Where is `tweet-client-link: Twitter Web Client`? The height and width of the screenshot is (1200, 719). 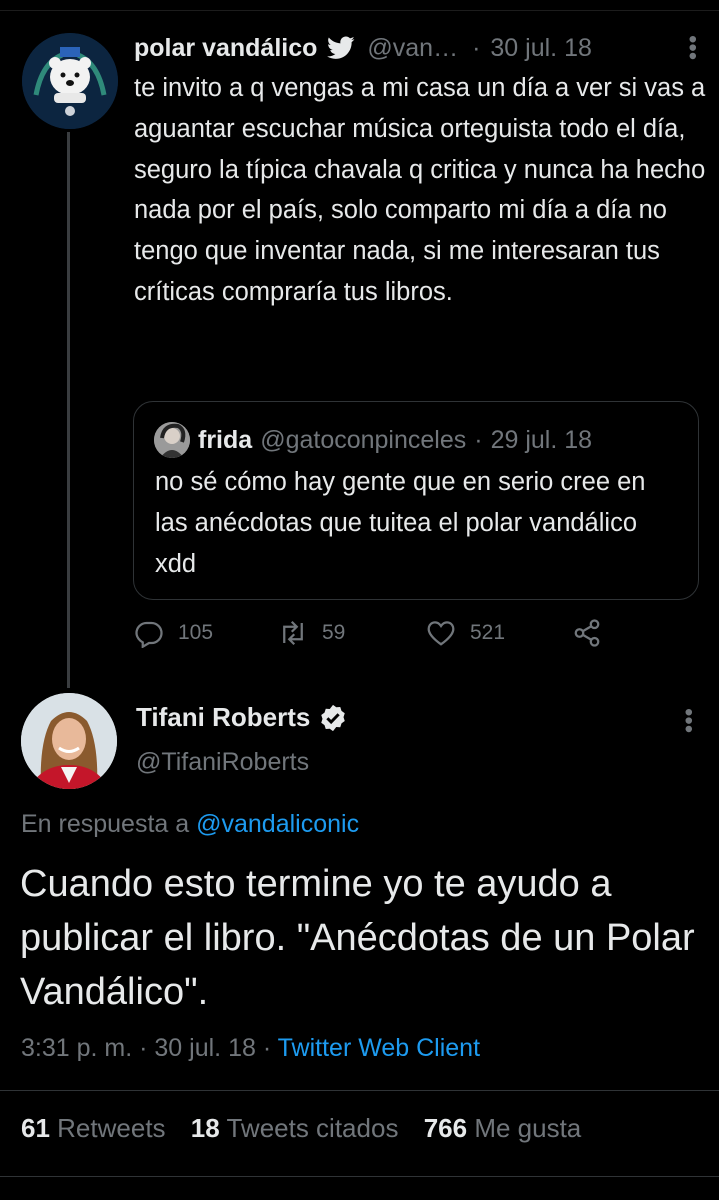 tweet-client-link: Twitter Web Client is located at coordinates (379, 1048).